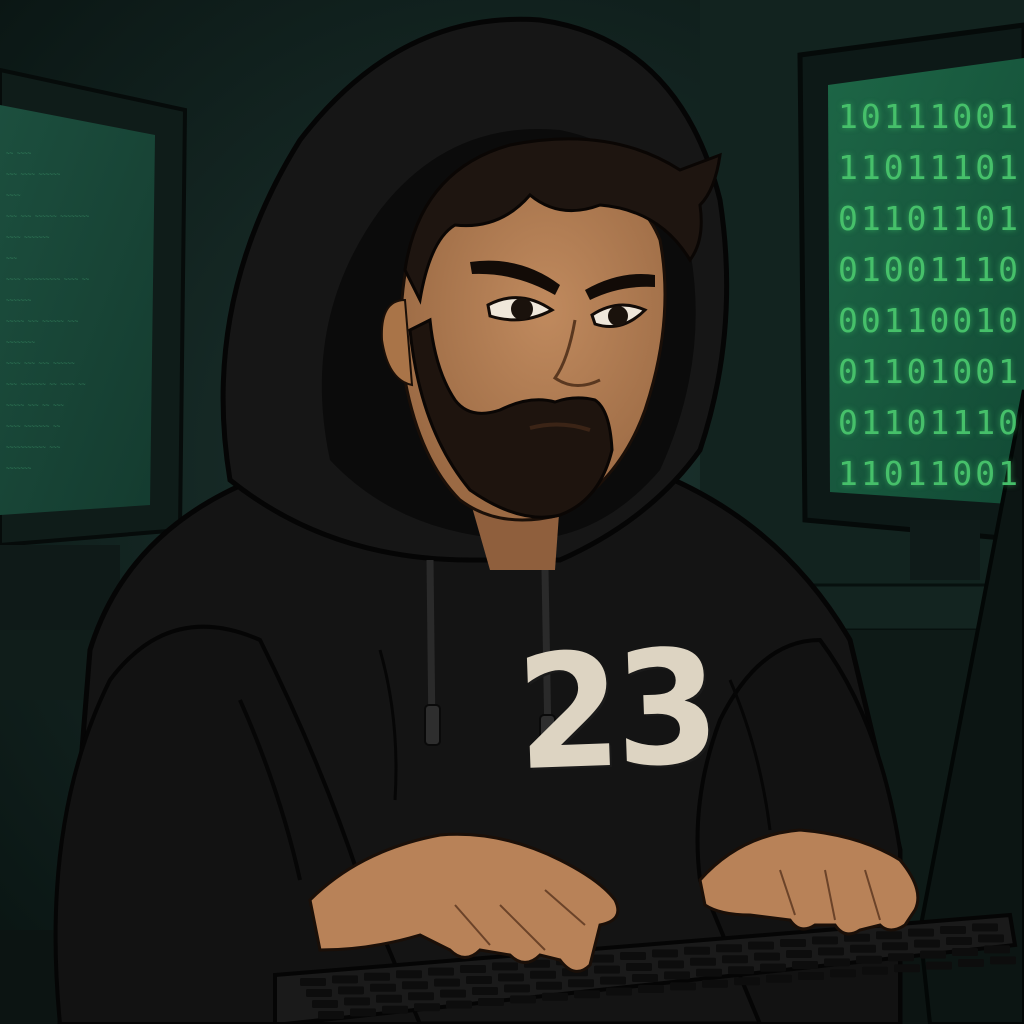 This screenshot has width=1024, height=1024. Describe the element at coordinates (13, 195) in the screenshot. I see `code-line: ~~~~` at that location.